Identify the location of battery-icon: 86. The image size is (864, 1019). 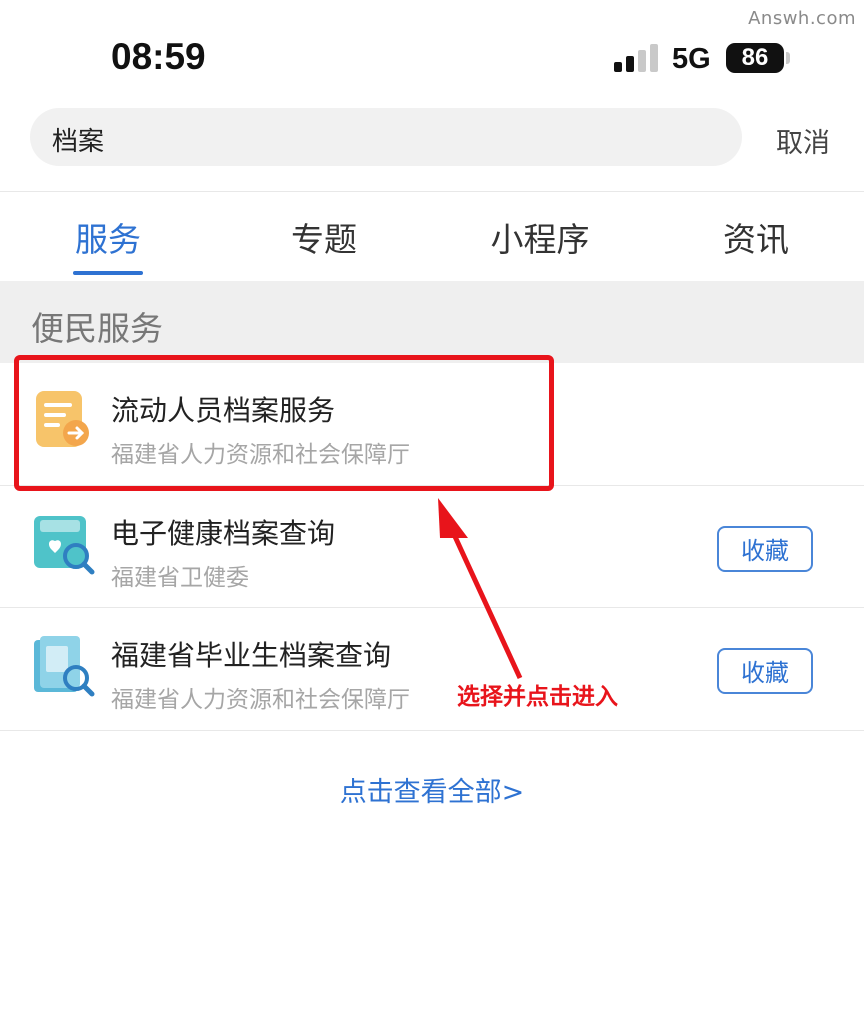
(755, 58).